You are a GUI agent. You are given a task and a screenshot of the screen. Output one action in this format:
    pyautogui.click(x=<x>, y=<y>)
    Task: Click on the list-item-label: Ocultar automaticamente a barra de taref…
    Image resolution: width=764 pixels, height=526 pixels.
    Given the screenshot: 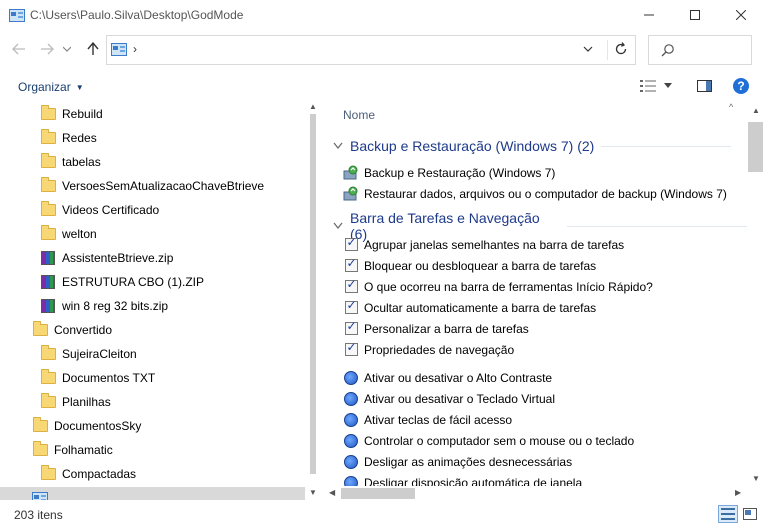 What is the action you would take?
    pyautogui.click(x=480, y=307)
    